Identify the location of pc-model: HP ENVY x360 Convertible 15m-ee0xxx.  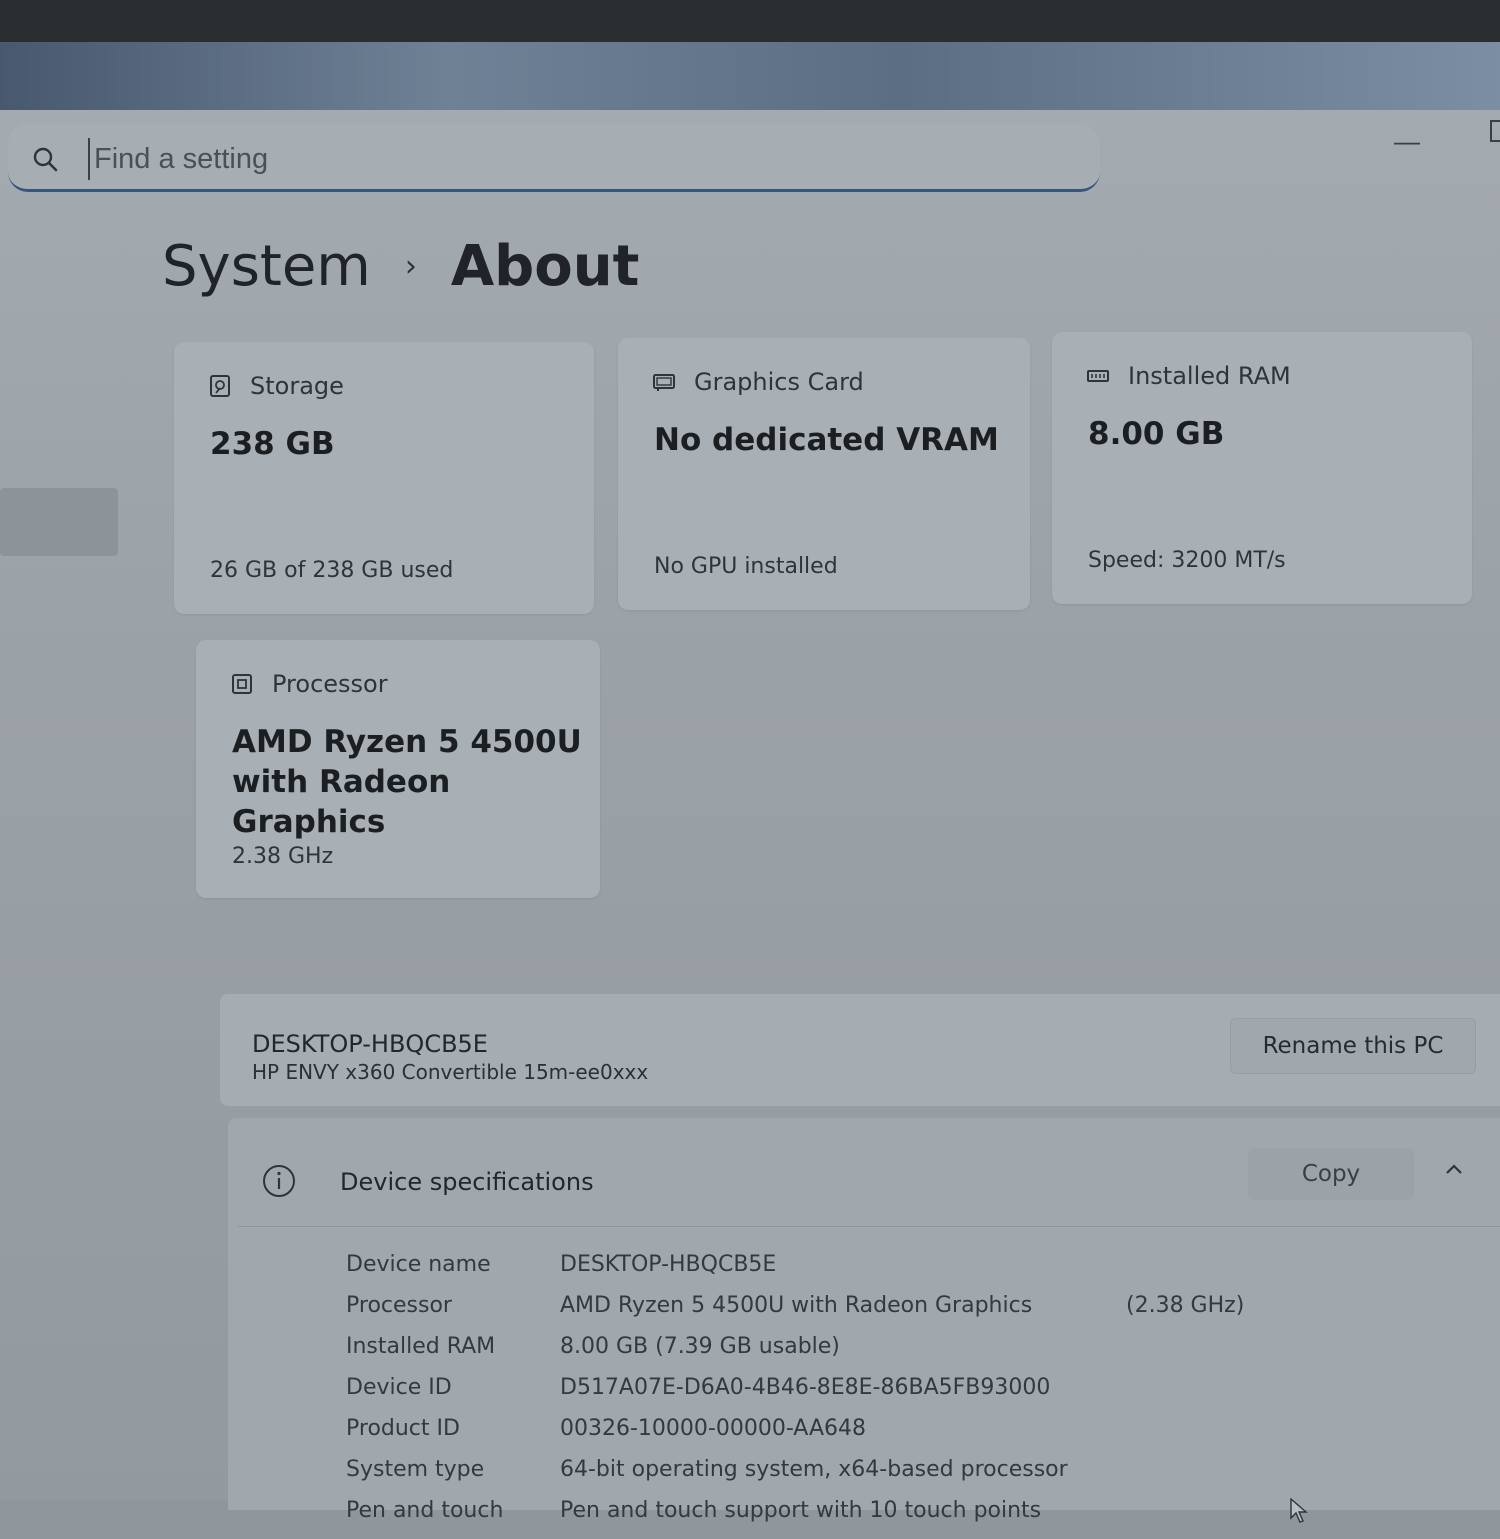
(450, 1072).